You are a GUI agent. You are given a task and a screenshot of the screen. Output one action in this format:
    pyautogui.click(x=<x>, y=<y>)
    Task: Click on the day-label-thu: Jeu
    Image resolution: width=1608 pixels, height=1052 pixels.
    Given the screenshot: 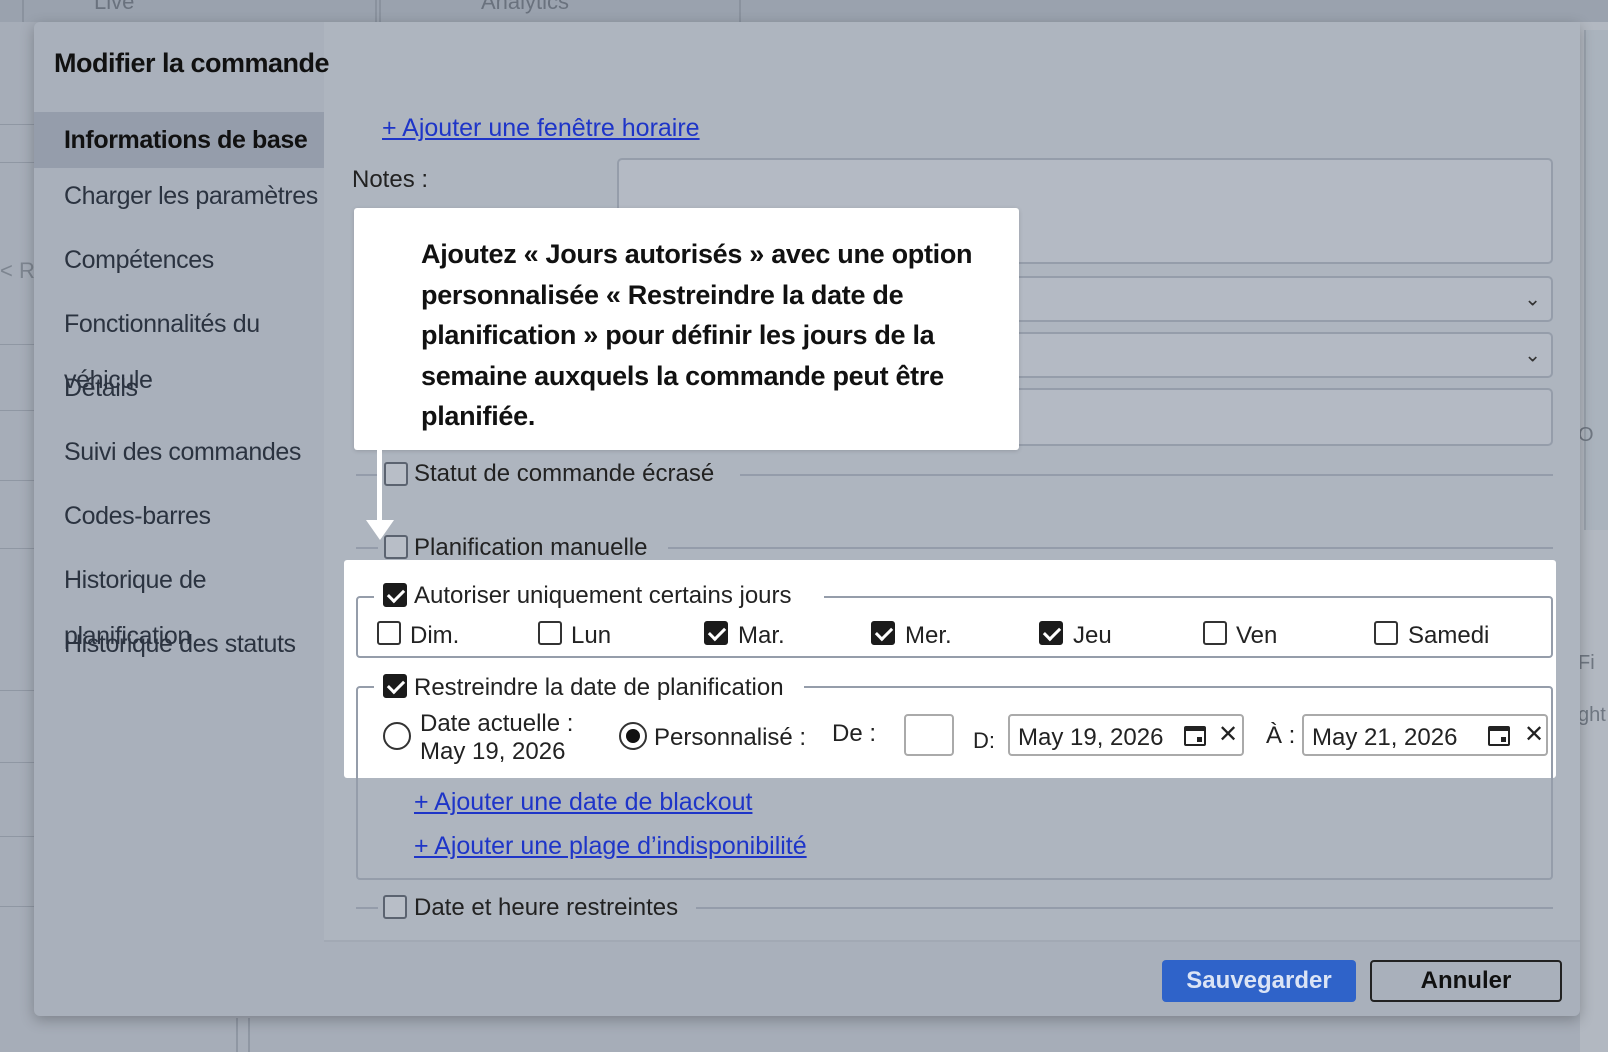 What is the action you would take?
    pyautogui.click(x=1092, y=635)
    